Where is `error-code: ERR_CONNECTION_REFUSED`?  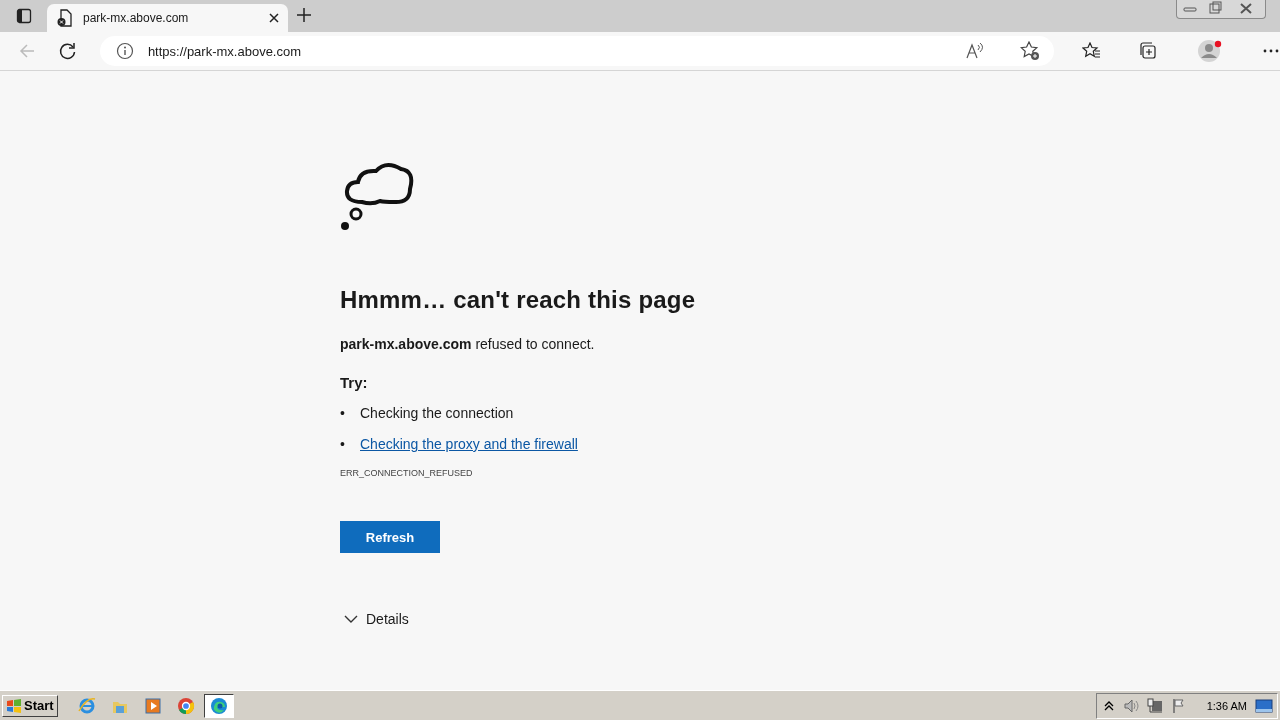
error-code: ERR_CONNECTION_REFUSED is located at coordinates (407, 473).